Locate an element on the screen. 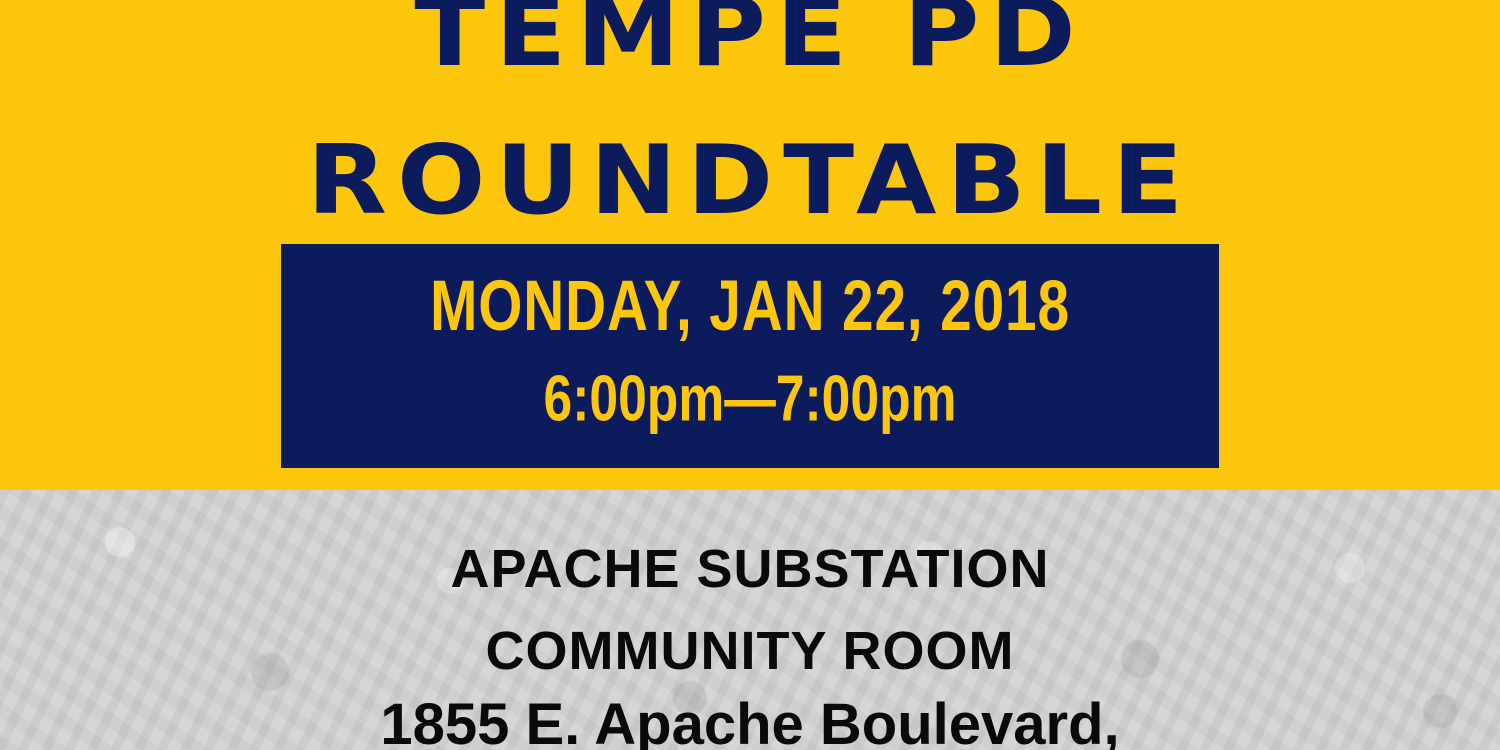 The width and height of the screenshot is (1500, 750). title-line-roundtable: ROUNDTABLE is located at coordinates (750, 180).